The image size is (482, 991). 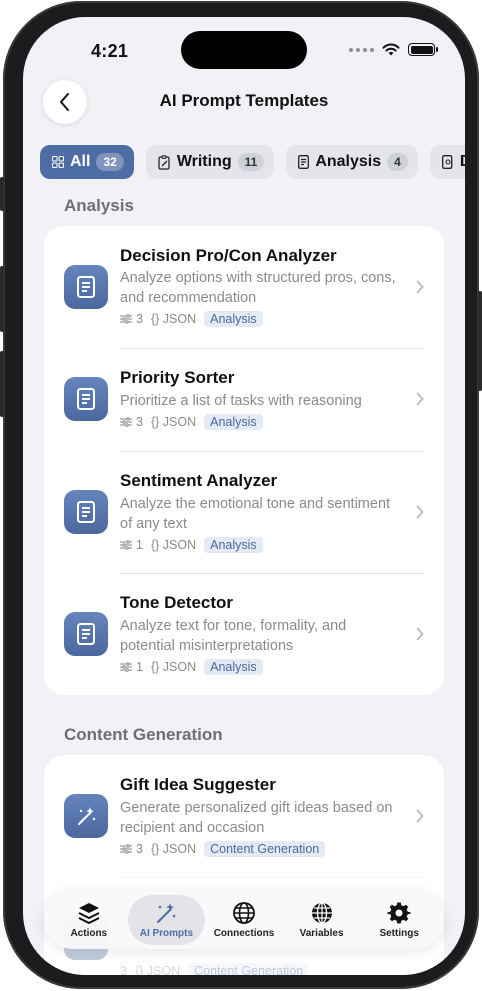 I want to click on chip-all: All 32, so click(x=87, y=162).